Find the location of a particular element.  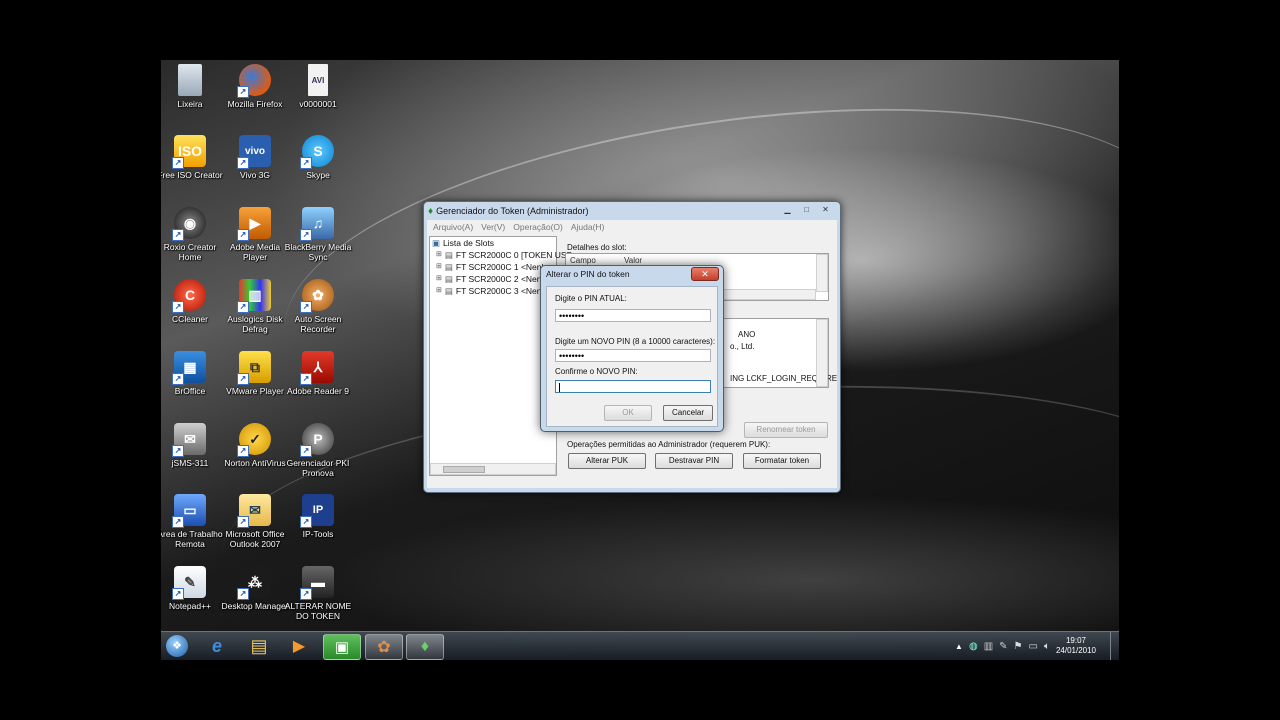

flag-icon: ⚑ is located at coordinates (1018, 646).